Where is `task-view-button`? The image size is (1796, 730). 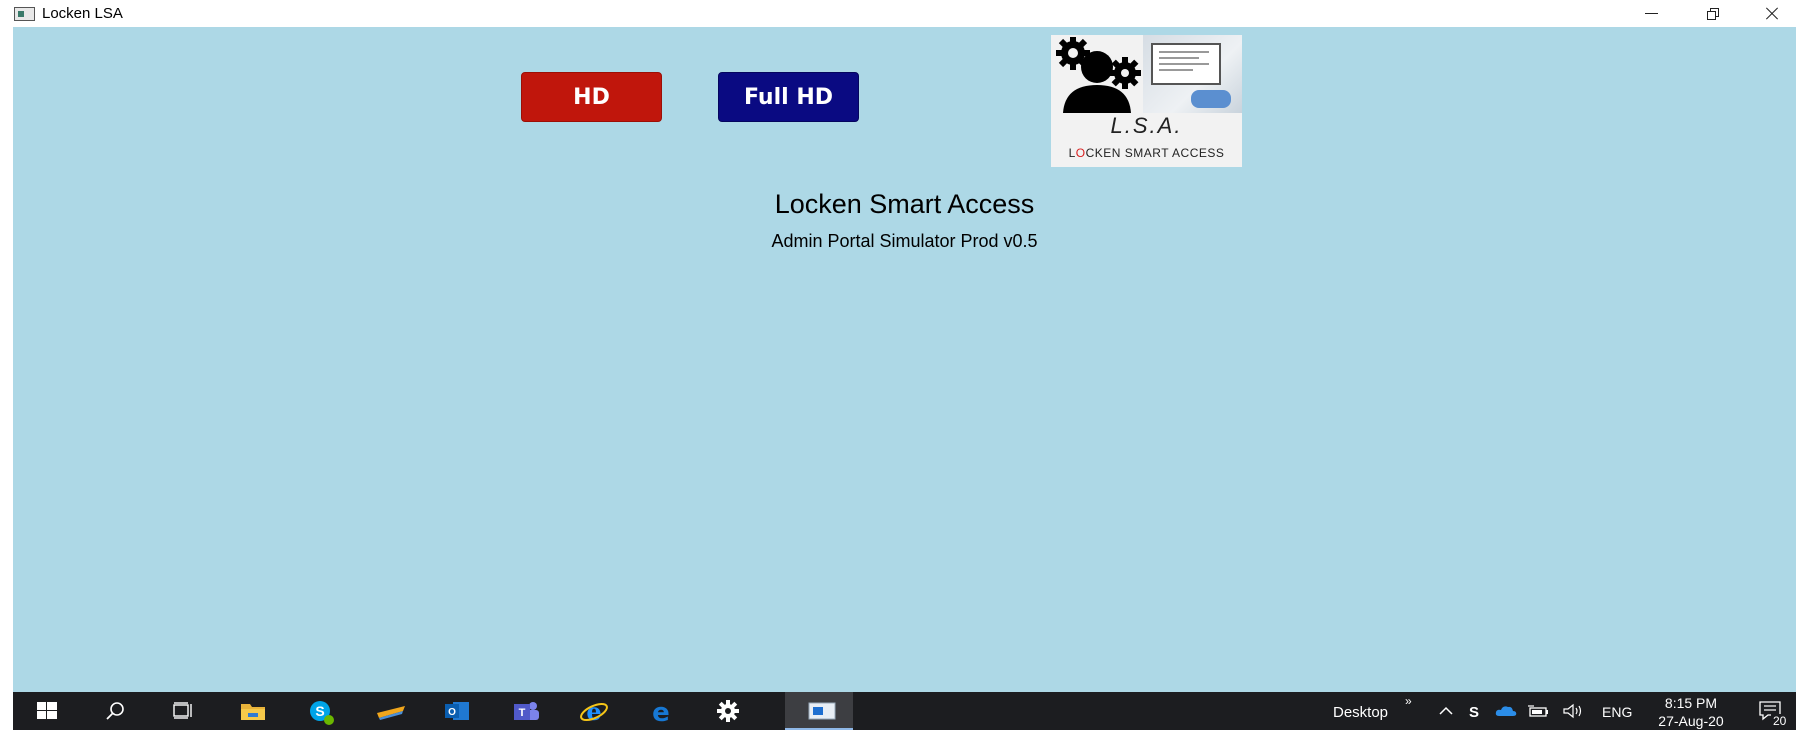
task-view-button is located at coordinates (183, 711).